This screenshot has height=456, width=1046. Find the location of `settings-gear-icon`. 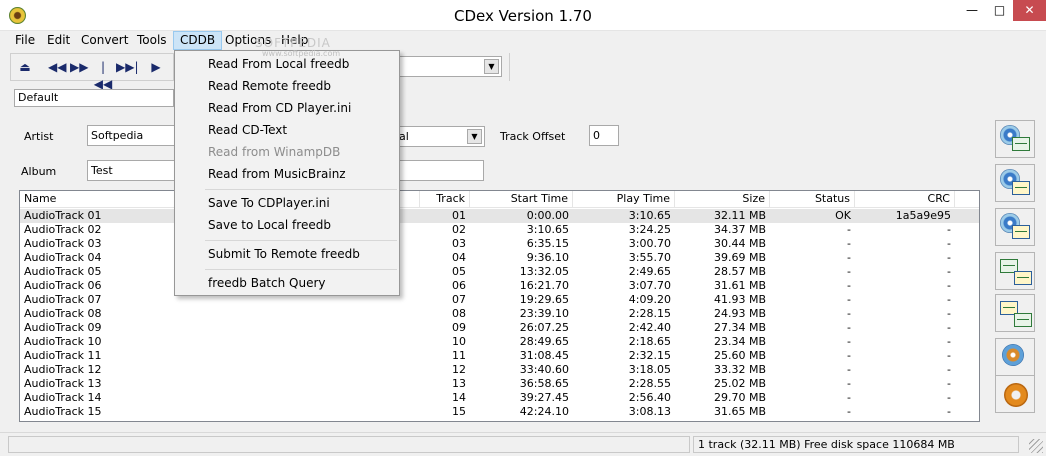

settings-gear-icon is located at coordinates (1016, 395).